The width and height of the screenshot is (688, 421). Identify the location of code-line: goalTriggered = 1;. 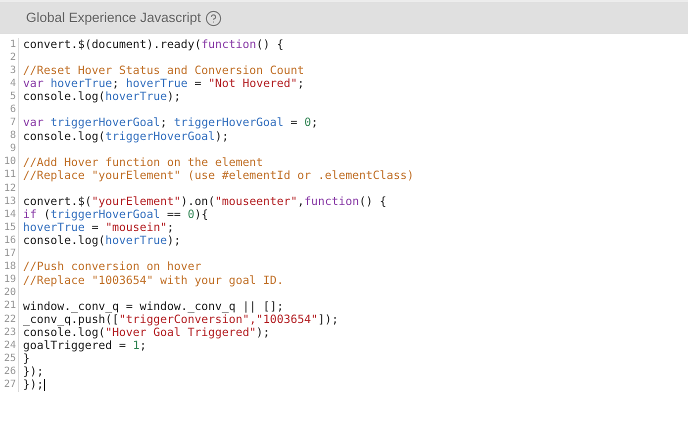
(84, 346).